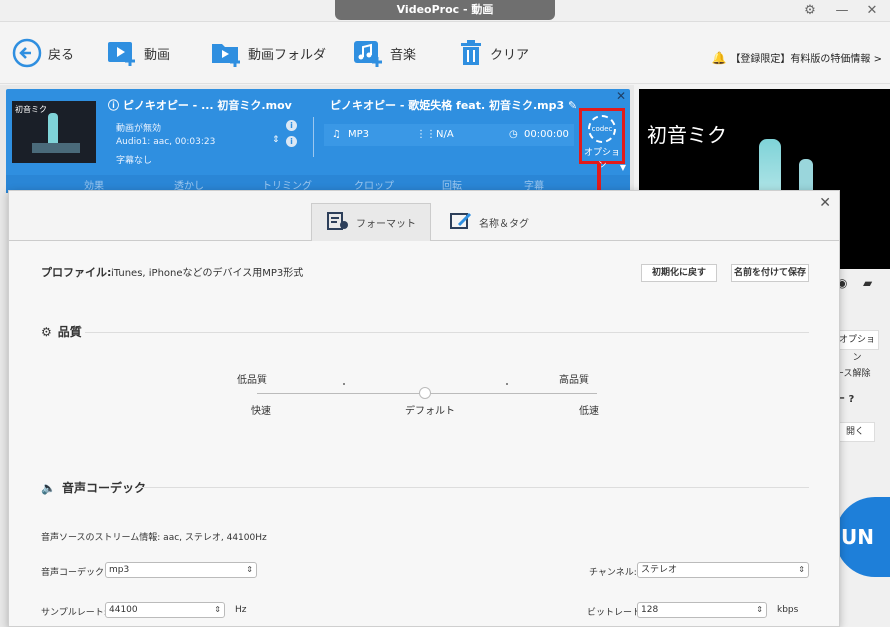  What do you see at coordinates (157, 55) in the screenshot?
I see `video-label: 動画` at bounding box center [157, 55].